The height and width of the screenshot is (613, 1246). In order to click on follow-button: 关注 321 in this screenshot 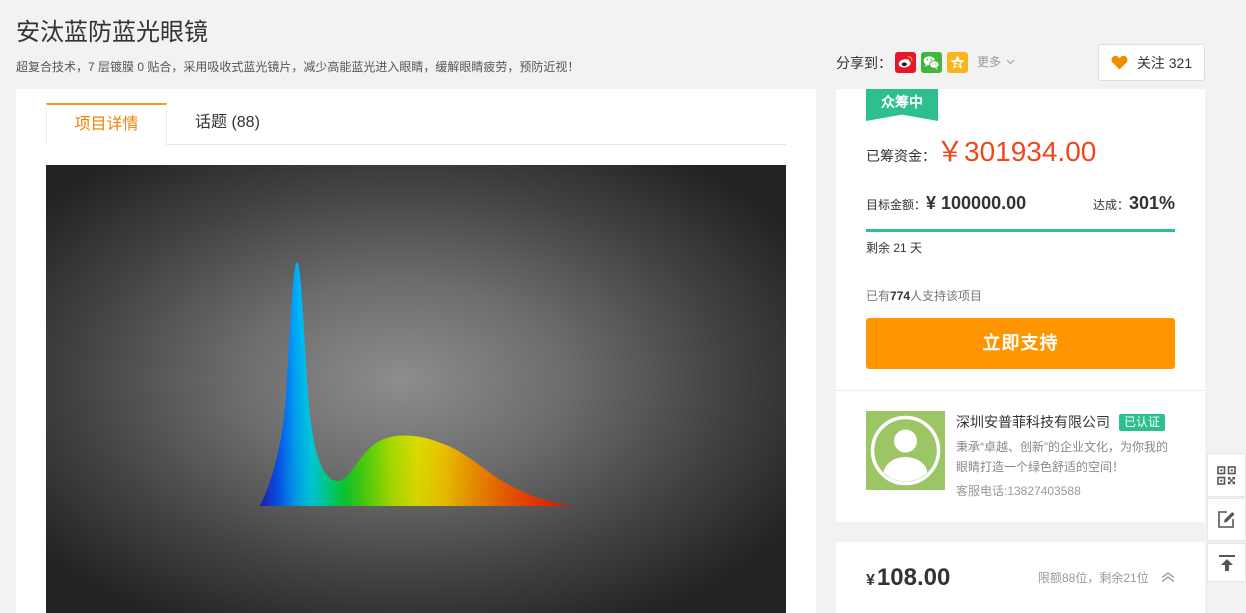, I will do `click(1151, 62)`.